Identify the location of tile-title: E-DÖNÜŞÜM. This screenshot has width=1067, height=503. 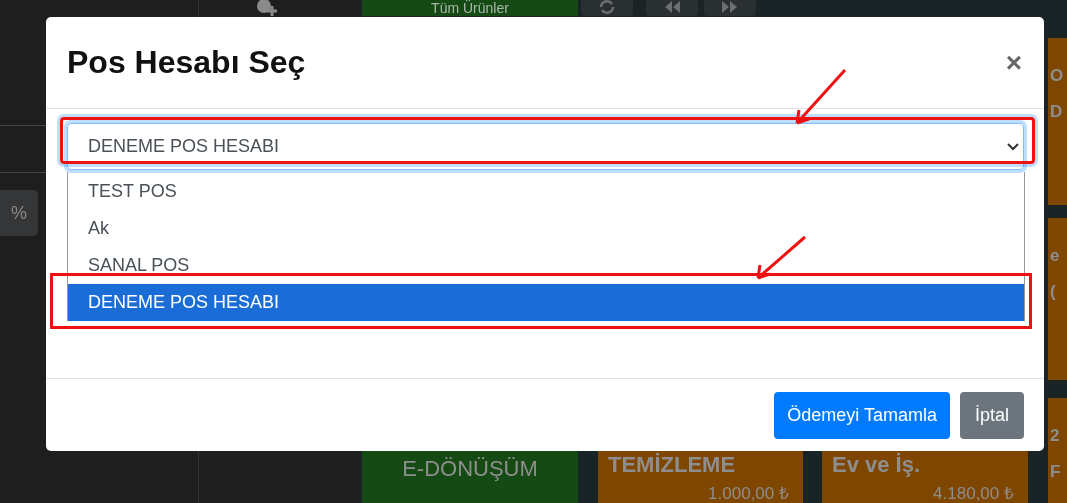
(470, 468).